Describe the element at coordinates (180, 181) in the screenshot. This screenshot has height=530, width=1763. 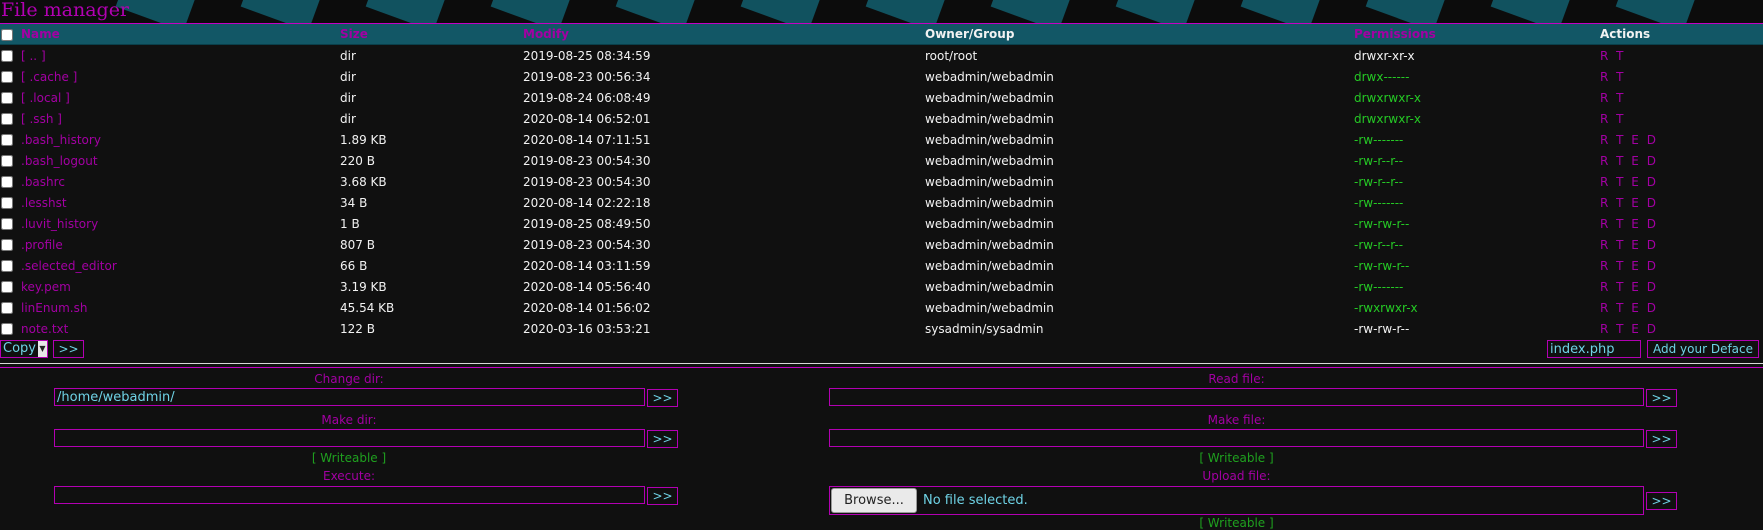
I see `file-name-link: .bashrc` at that location.